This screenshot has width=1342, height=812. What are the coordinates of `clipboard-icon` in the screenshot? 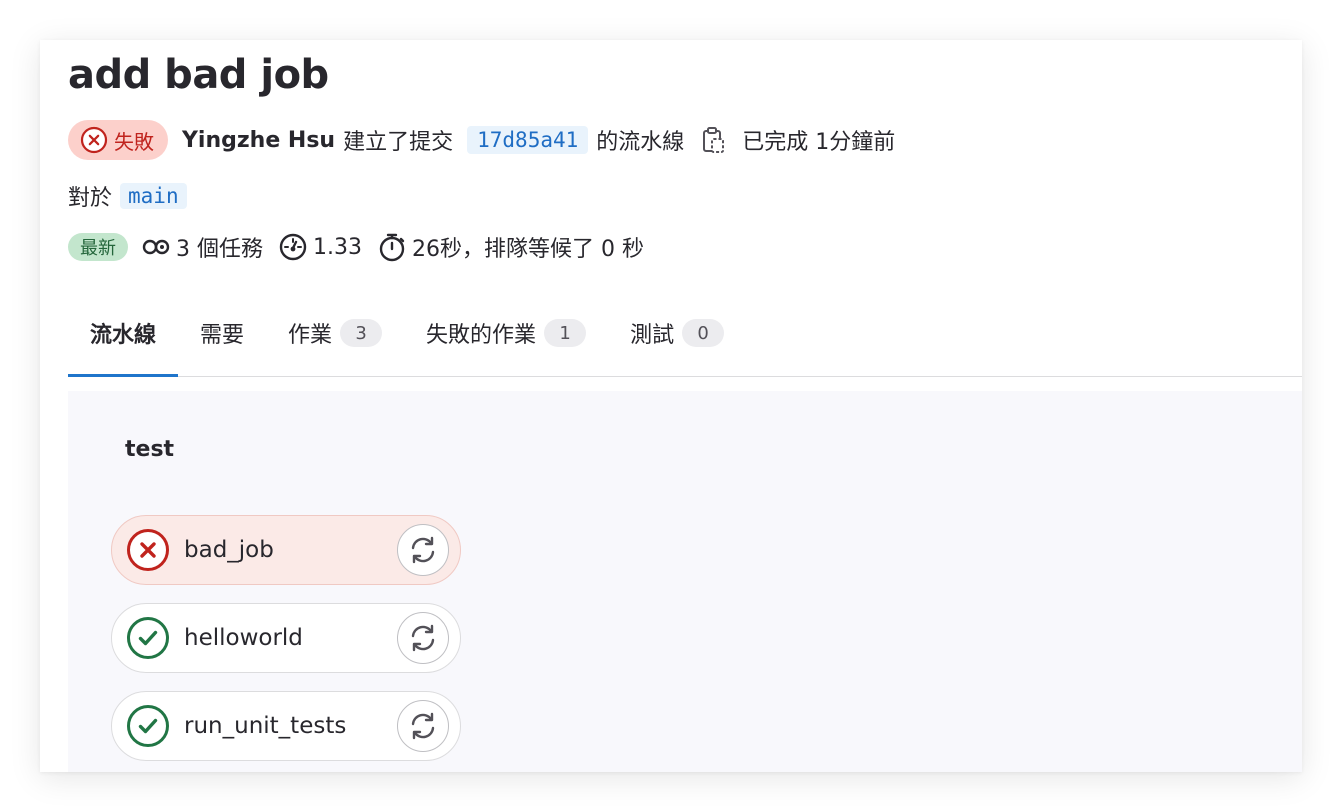 It's located at (714, 140).